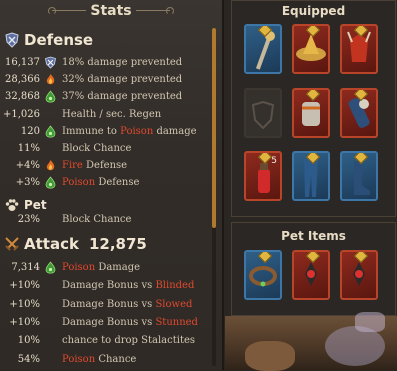 The height and width of the screenshot is (371, 397). What do you see at coordinates (174, 304) in the screenshot?
I see `highlight-keyword: Slowed` at bounding box center [174, 304].